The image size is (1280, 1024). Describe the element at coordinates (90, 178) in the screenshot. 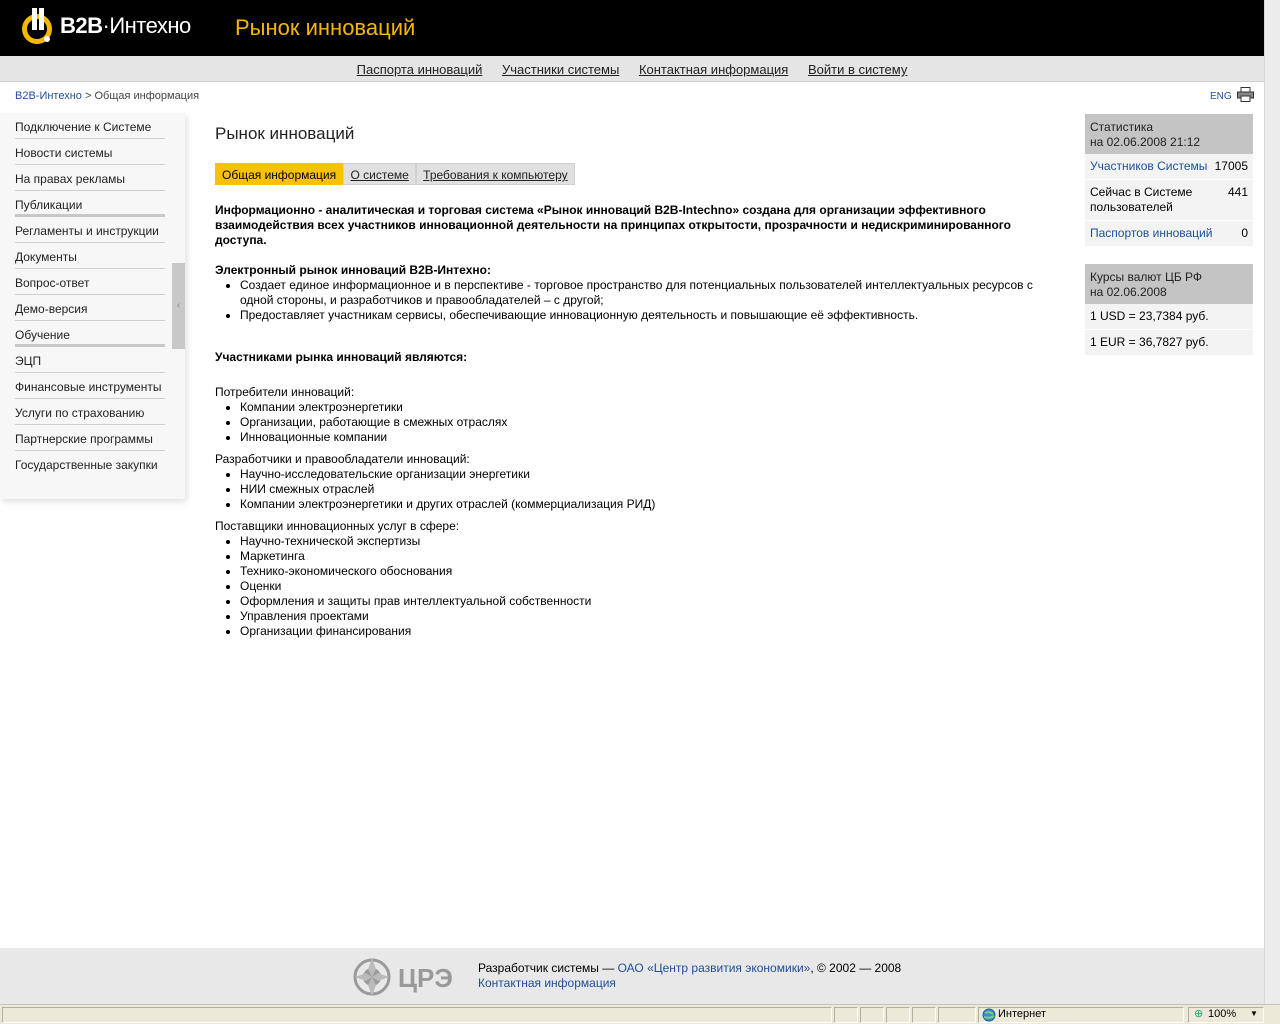

I see `sidebar-item-ads: На правах рекламы` at that location.